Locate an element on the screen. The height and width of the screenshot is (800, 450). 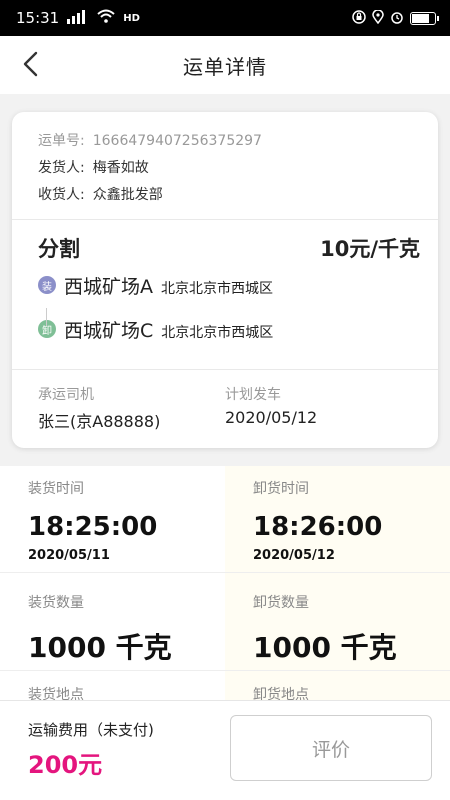
shipper-label: 发货人: is located at coordinates (61, 168).